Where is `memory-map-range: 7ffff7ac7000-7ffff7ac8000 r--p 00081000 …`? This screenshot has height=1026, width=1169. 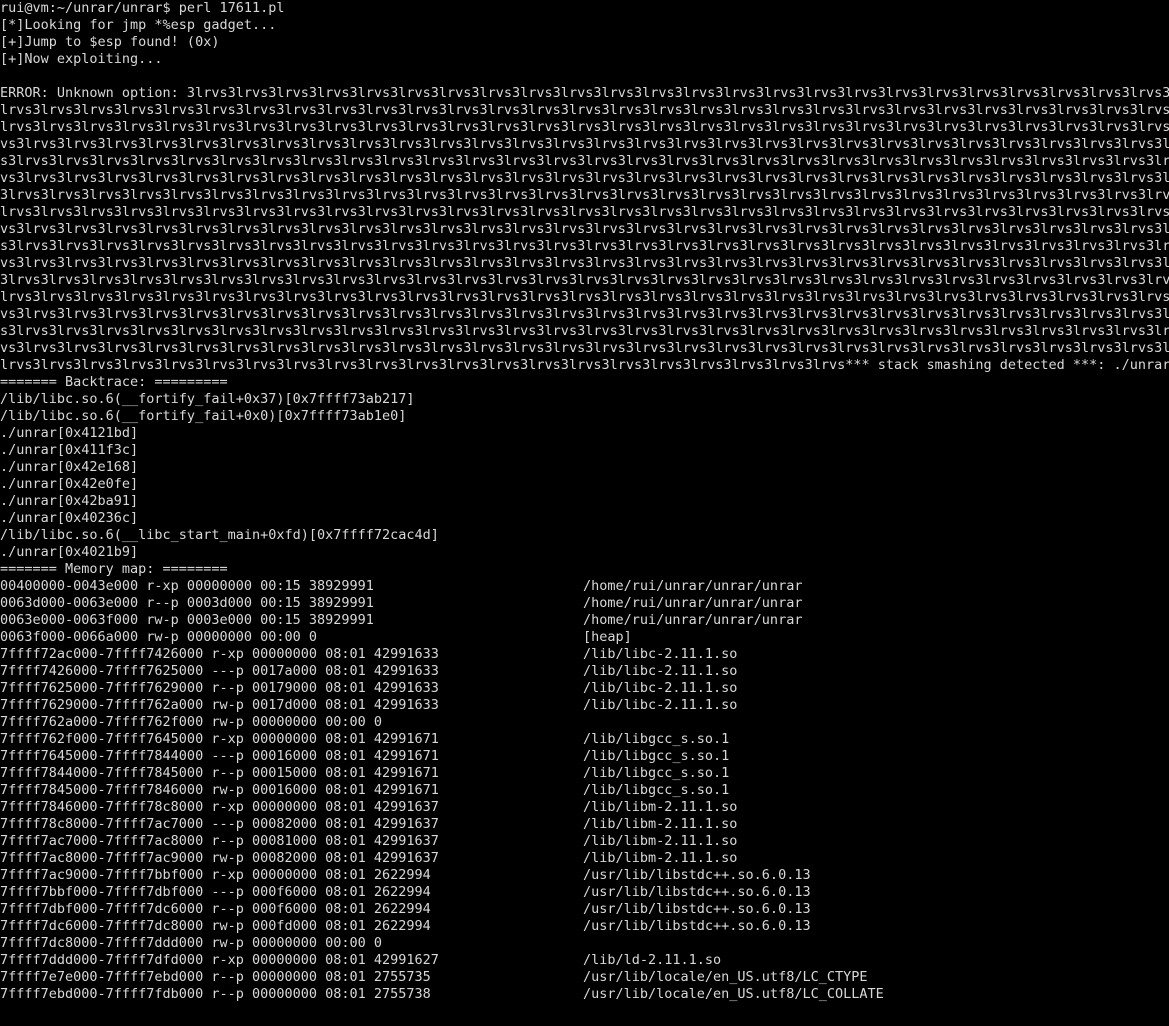
memory-map-range: 7ffff7ac7000-7ffff7ac8000 r--p 00081000 … is located at coordinates (219, 841).